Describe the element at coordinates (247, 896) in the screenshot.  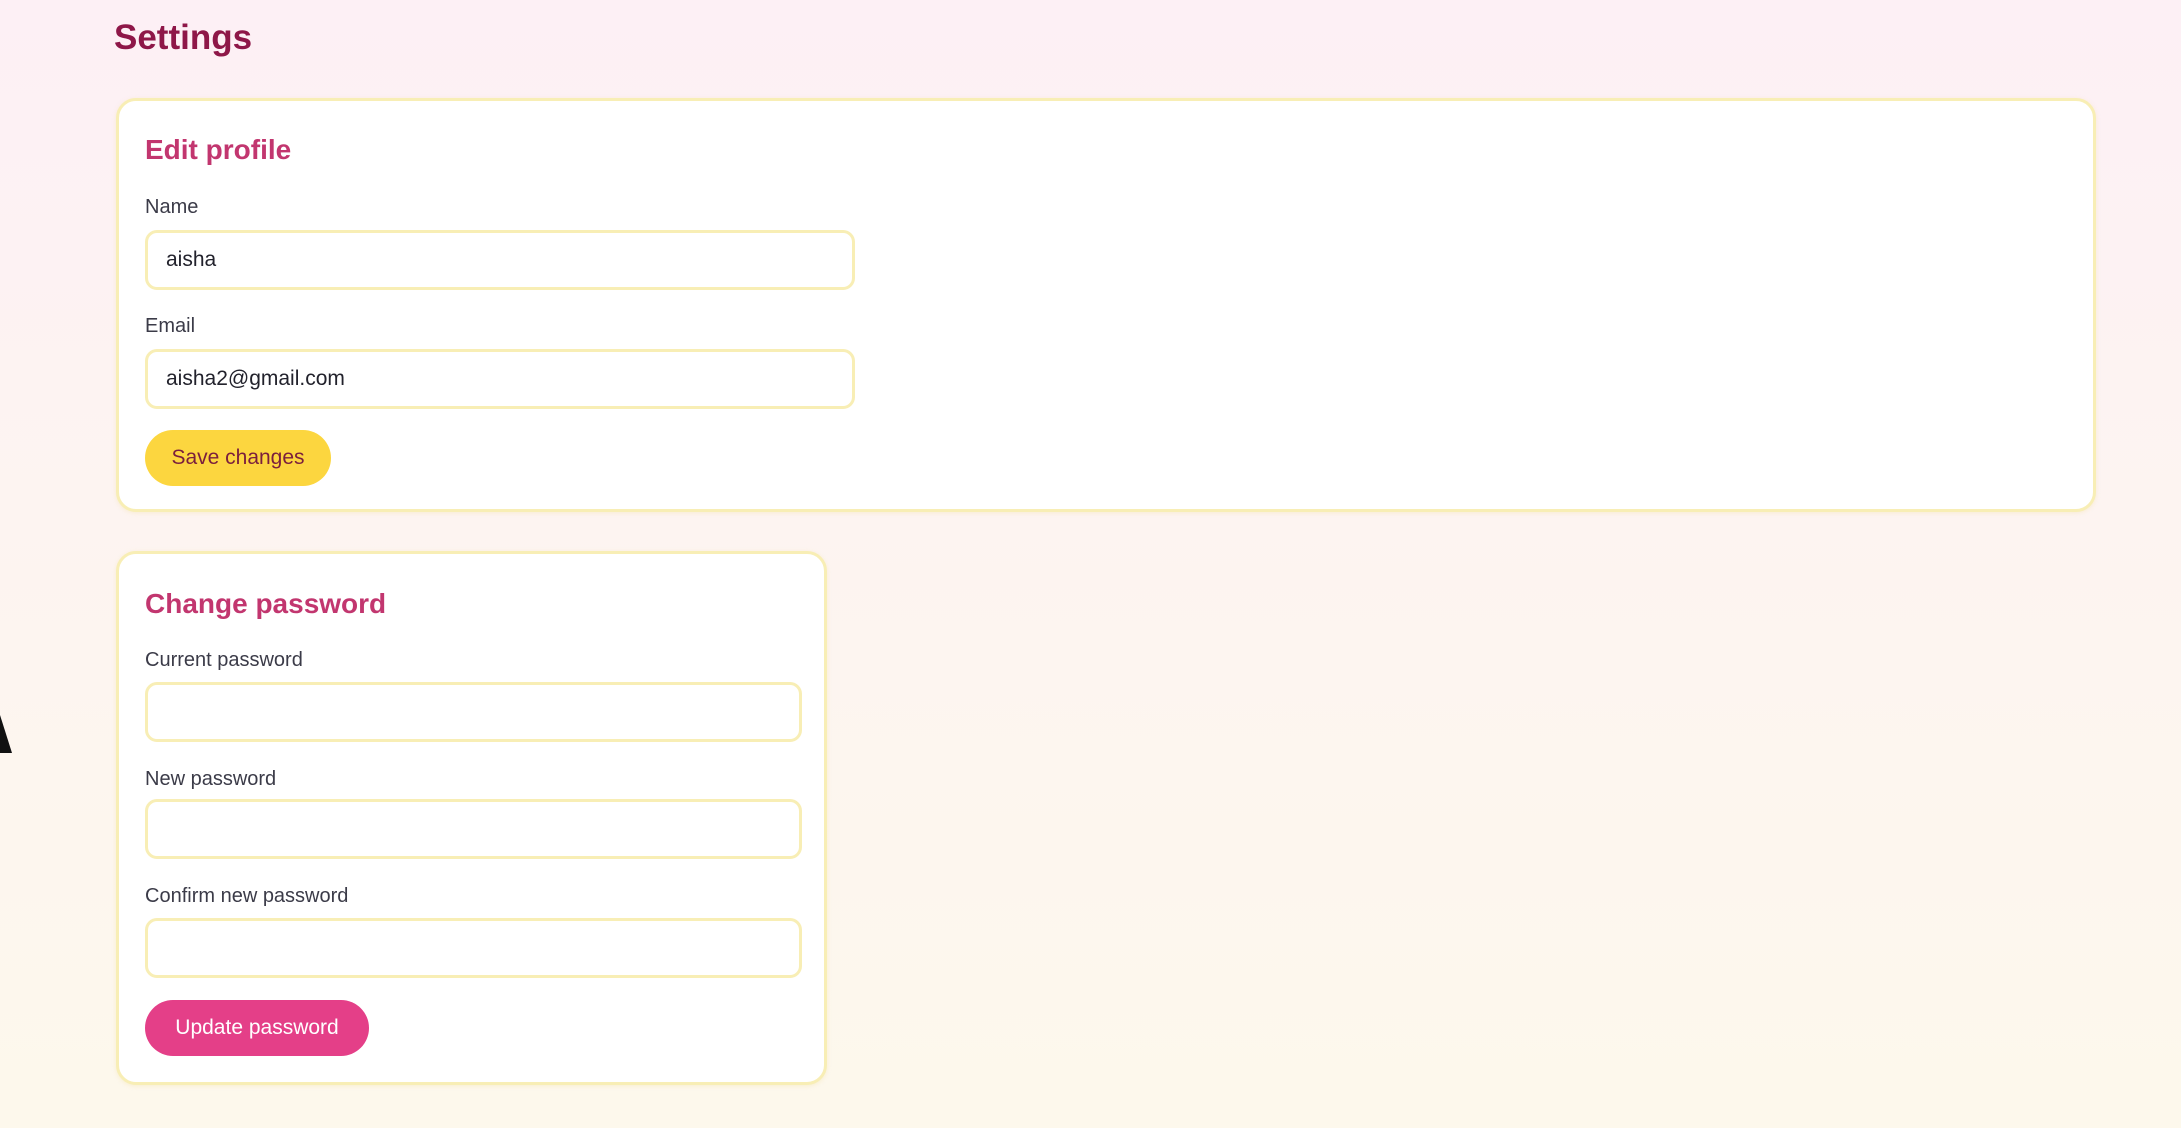
I see `confirm-password-label: Confirm new password` at that location.